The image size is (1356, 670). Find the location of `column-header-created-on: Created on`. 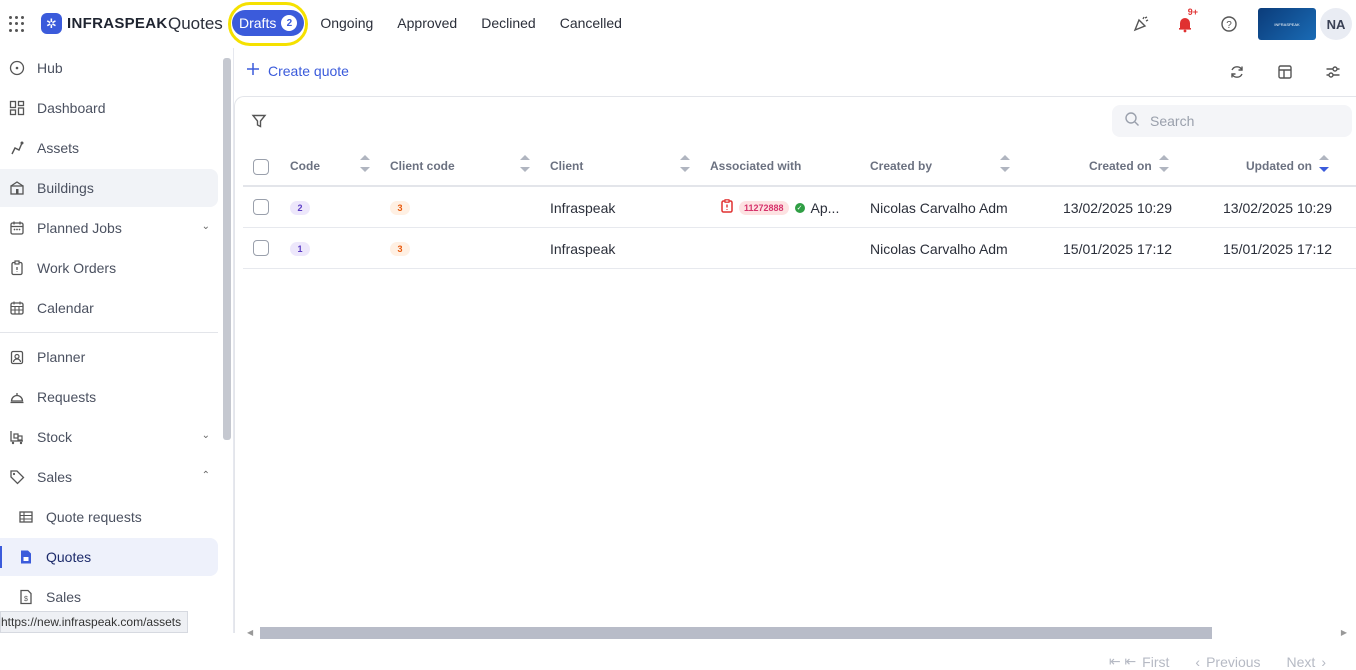

column-header-created-on: Created on is located at coordinates (1120, 166).